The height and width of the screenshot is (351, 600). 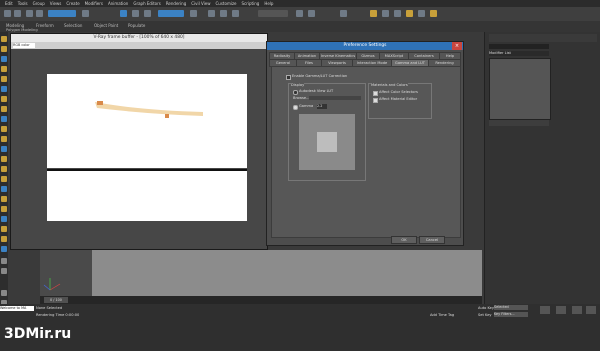 What do you see at coordinates (56, 300) in the screenshot?
I see `frame-counter: 0 / 100` at bounding box center [56, 300].